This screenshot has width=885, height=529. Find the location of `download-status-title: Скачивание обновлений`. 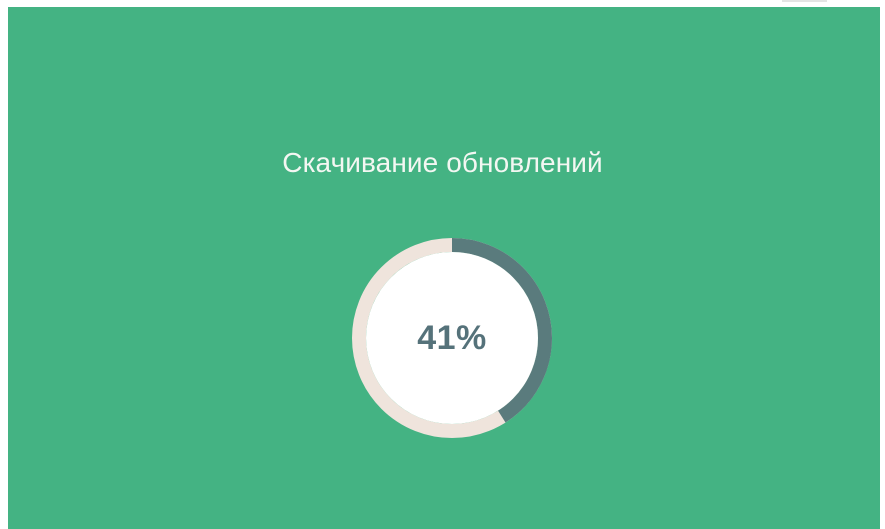

download-status-title: Скачивание обновлений is located at coordinates (442, 162).